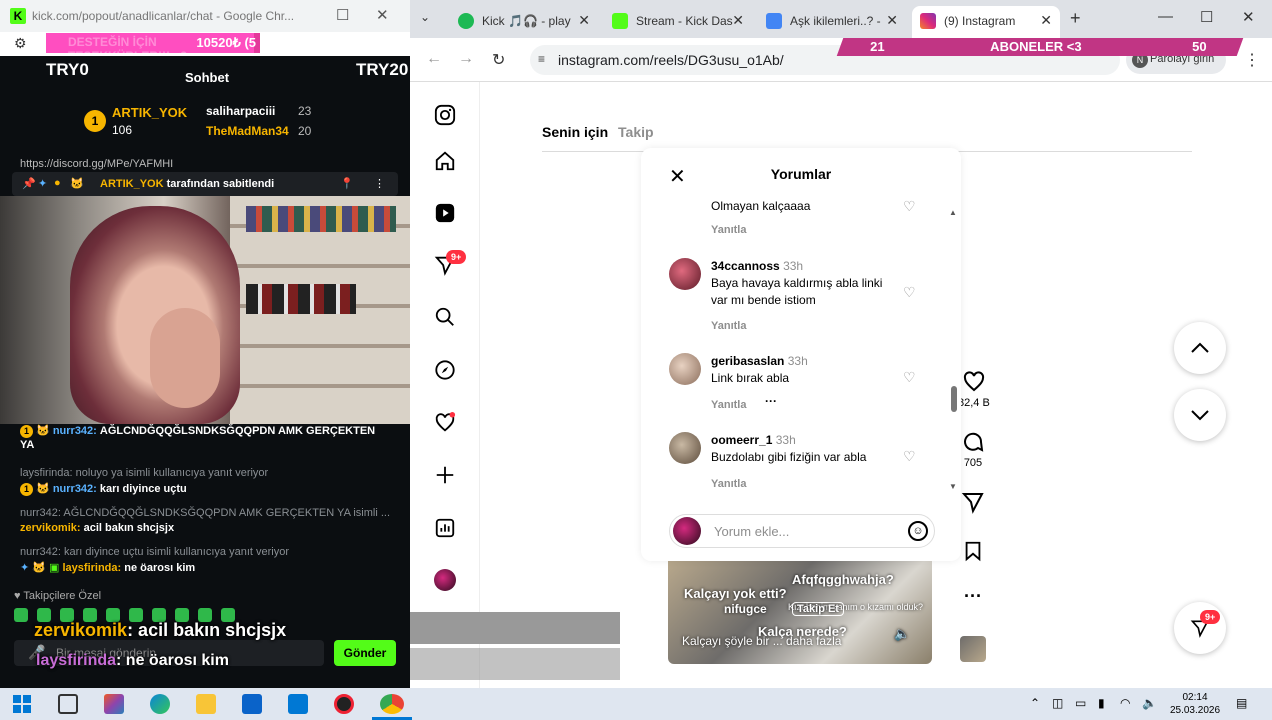 This screenshot has width=1272, height=720. What do you see at coordinates (953, 486) in the screenshot?
I see `scroll-down-icon: ▼` at bounding box center [953, 486].